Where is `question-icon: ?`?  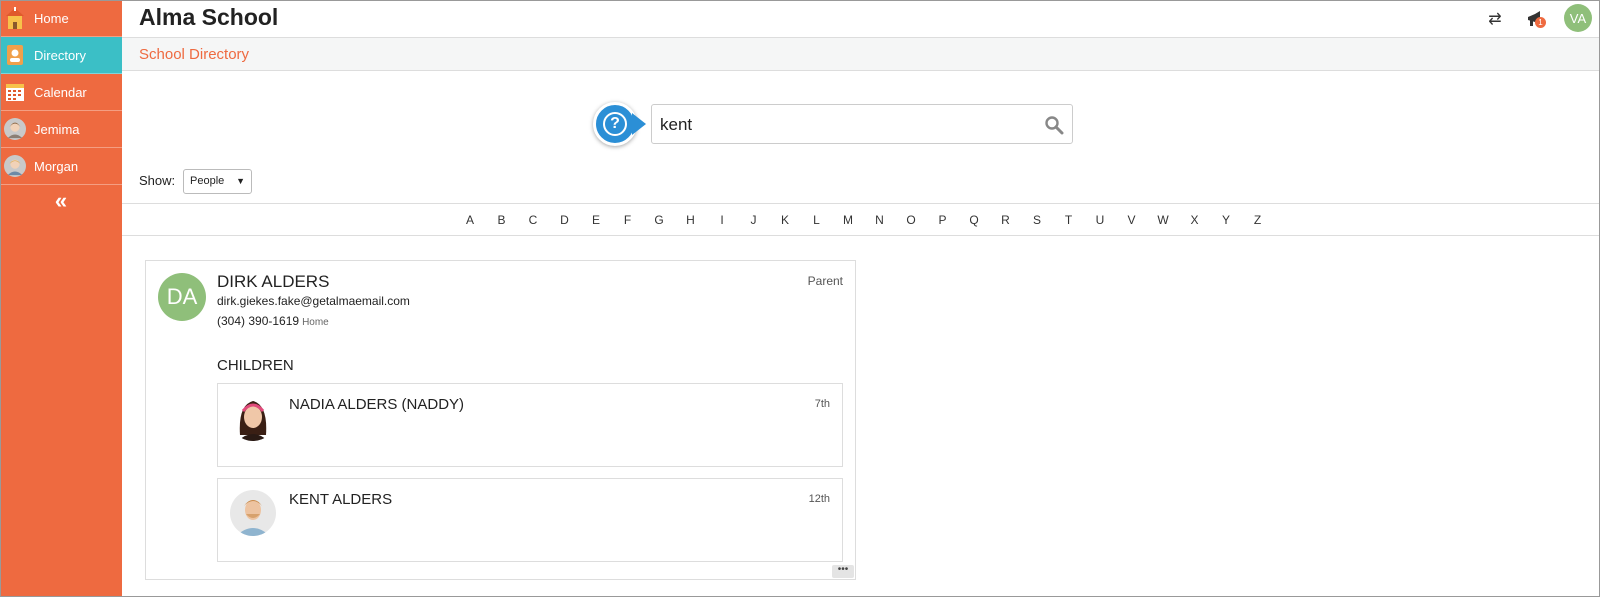
question-icon: ? is located at coordinates (615, 124).